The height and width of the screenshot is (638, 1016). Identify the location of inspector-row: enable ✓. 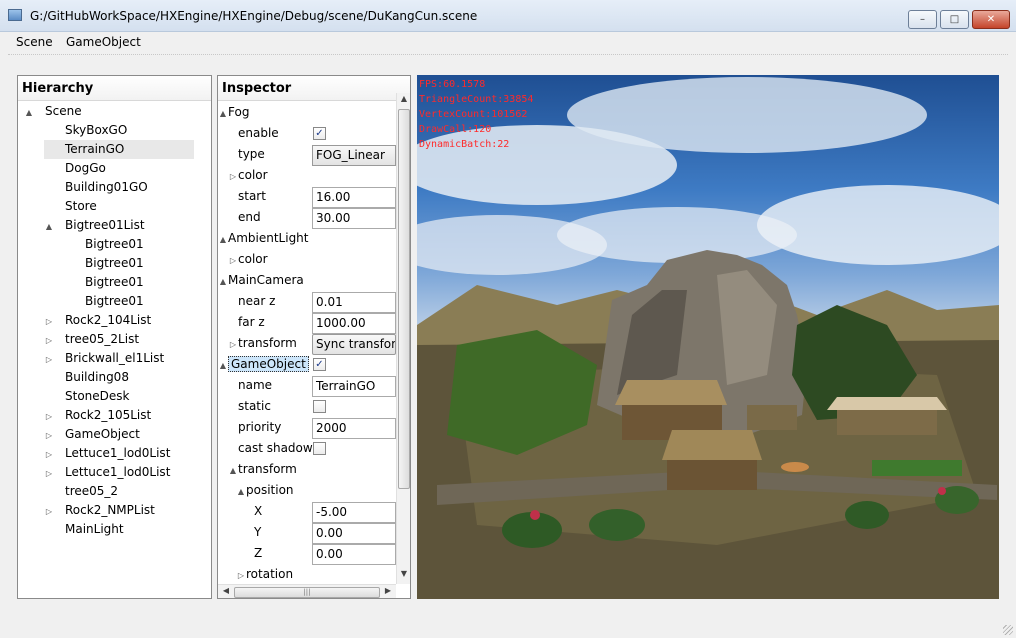
(307, 133).